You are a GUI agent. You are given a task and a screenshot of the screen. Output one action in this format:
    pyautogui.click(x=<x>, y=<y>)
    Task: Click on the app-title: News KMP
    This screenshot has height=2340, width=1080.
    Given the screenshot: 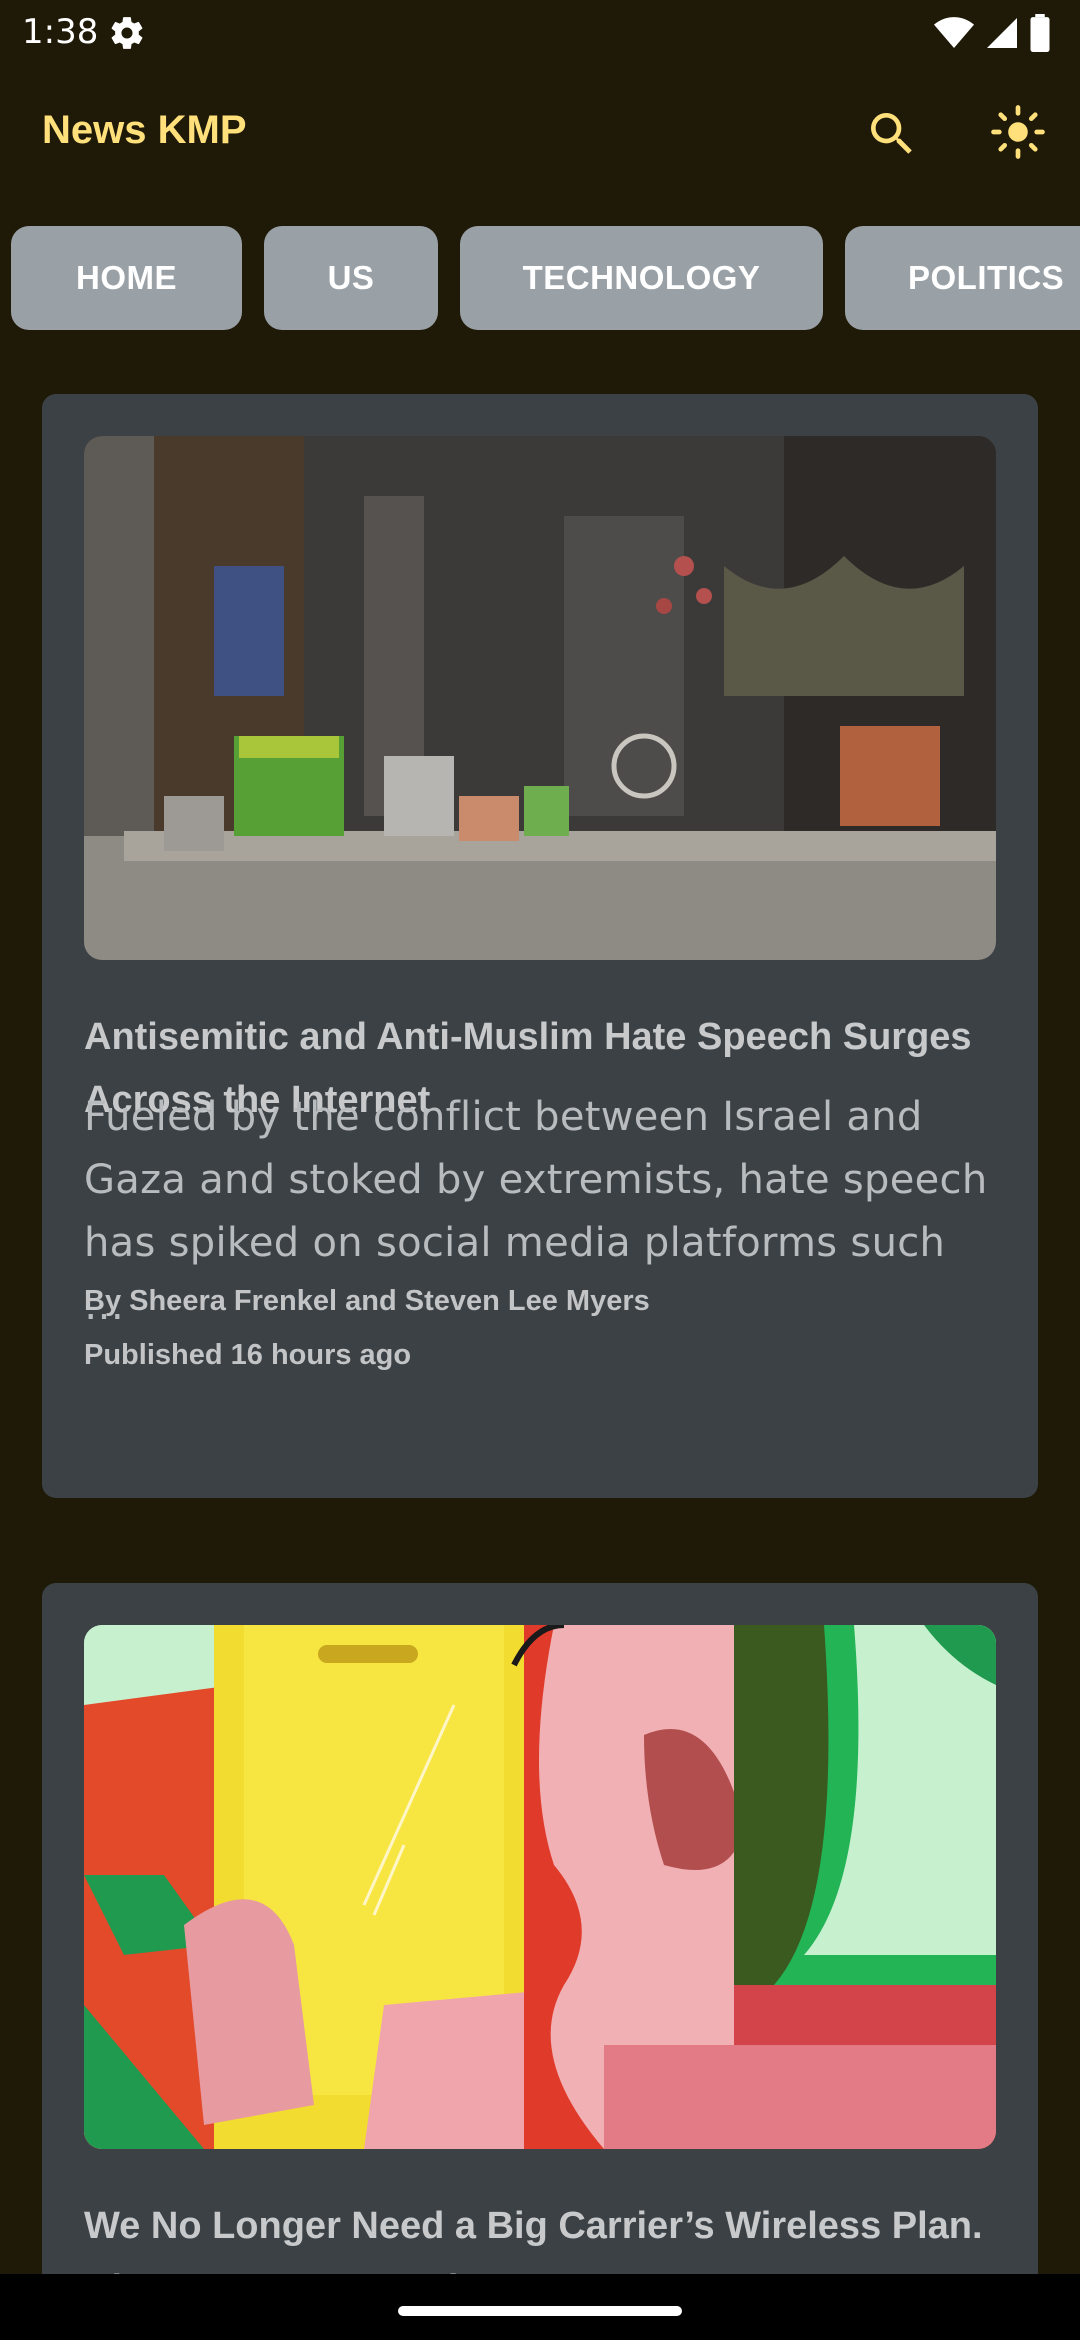 What is the action you would take?
    pyautogui.click(x=144, y=130)
    